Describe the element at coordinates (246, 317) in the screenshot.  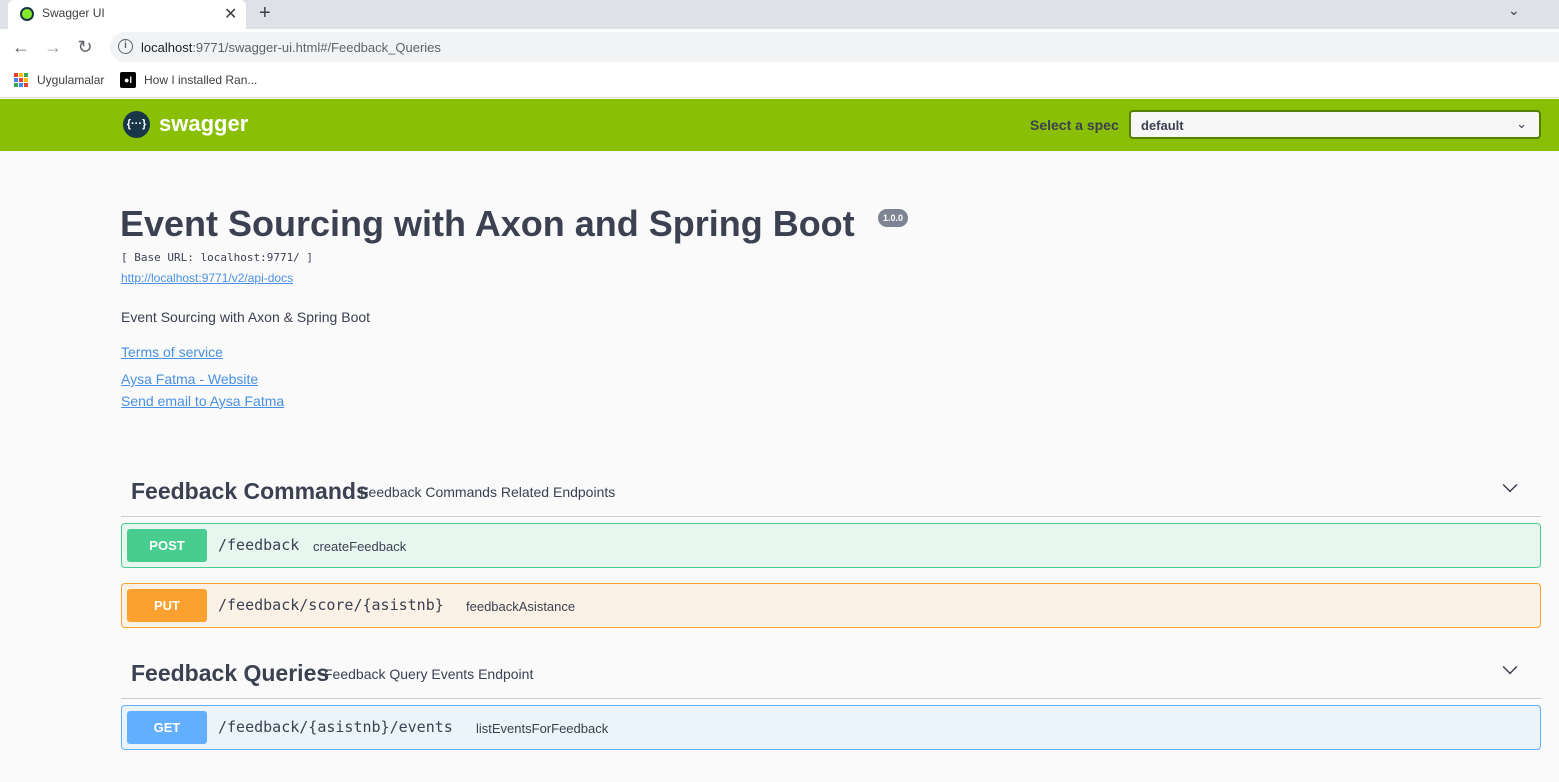
I see `api-description: Event Sourcing with Axon & Spring Boot` at that location.